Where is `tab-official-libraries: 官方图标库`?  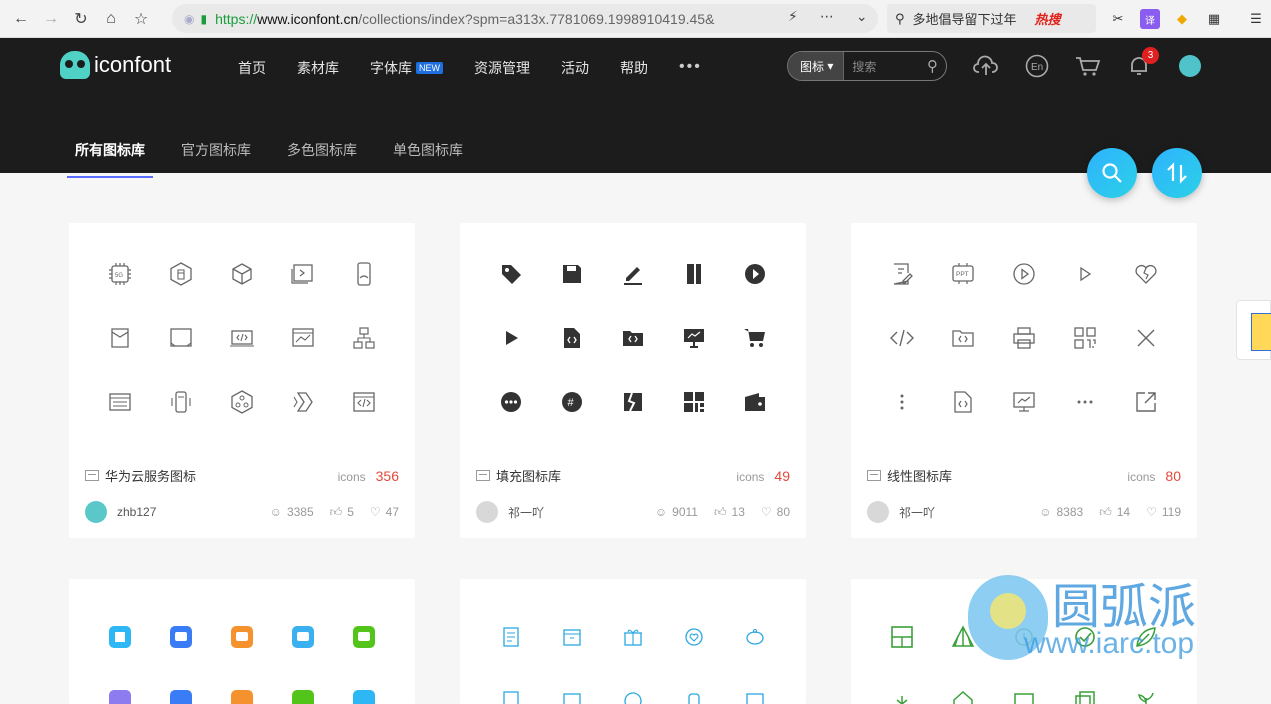 tab-official-libraries: 官方图标库 is located at coordinates (216, 159).